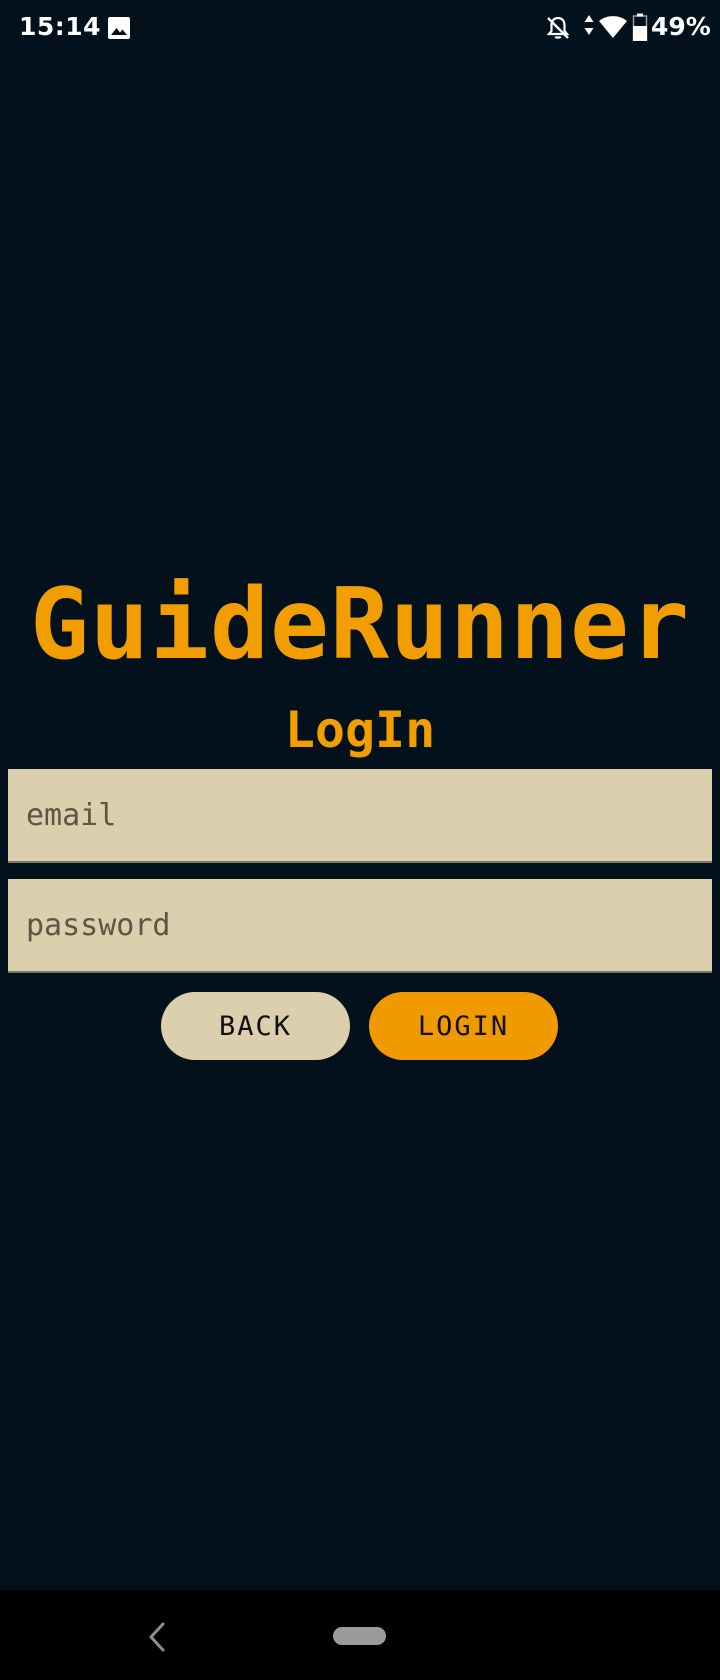  I want to click on home-pill, so click(359, 1636).